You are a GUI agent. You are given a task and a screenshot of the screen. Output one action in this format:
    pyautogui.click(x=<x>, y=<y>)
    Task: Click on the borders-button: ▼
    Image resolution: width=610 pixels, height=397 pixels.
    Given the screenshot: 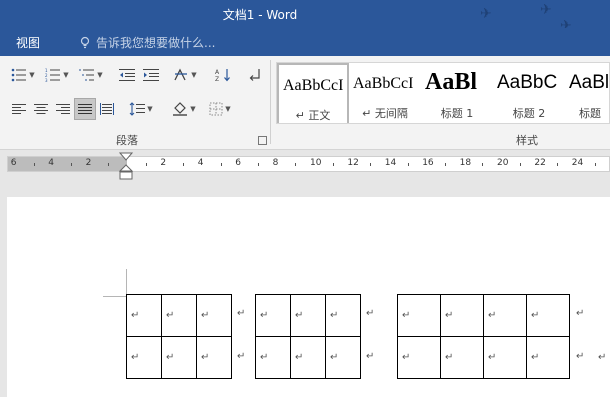 What is the action you would take?
    pyautogui.click(x=220, y=109)
    